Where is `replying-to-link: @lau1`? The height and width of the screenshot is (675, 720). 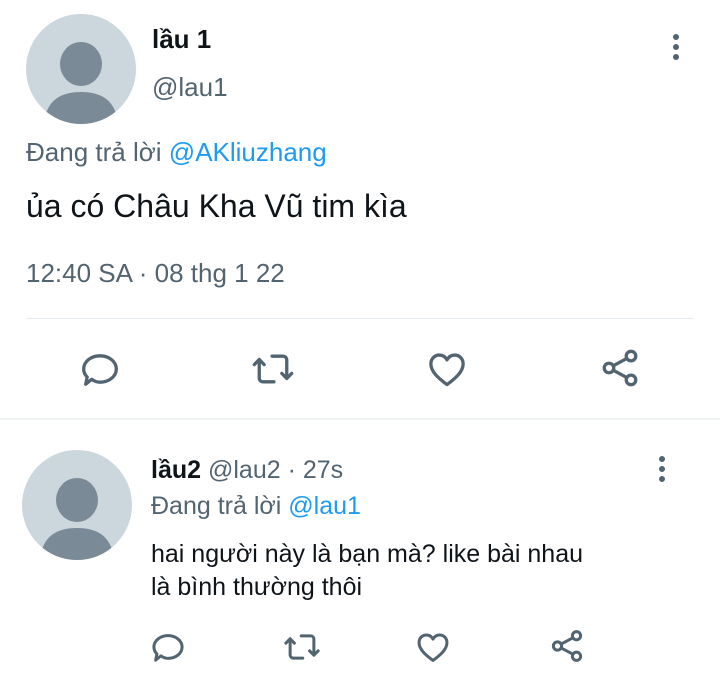 replying-to-link: @lau1 is located at coordinates (324, 506).